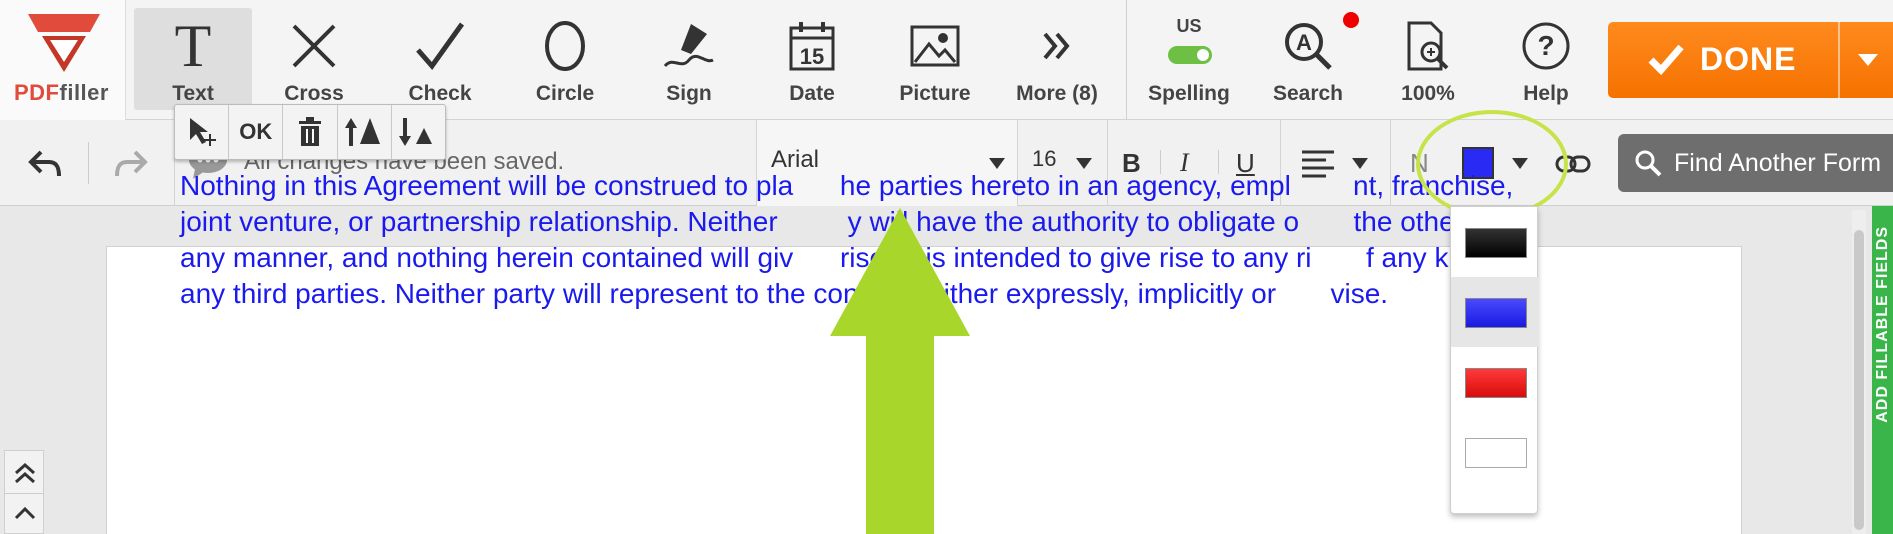 The image size is (1893, 534). Describe the element at coordinates (61, 92) in the screenshot. I see `pdffiller-logo-text: PDFfiller` at that location.